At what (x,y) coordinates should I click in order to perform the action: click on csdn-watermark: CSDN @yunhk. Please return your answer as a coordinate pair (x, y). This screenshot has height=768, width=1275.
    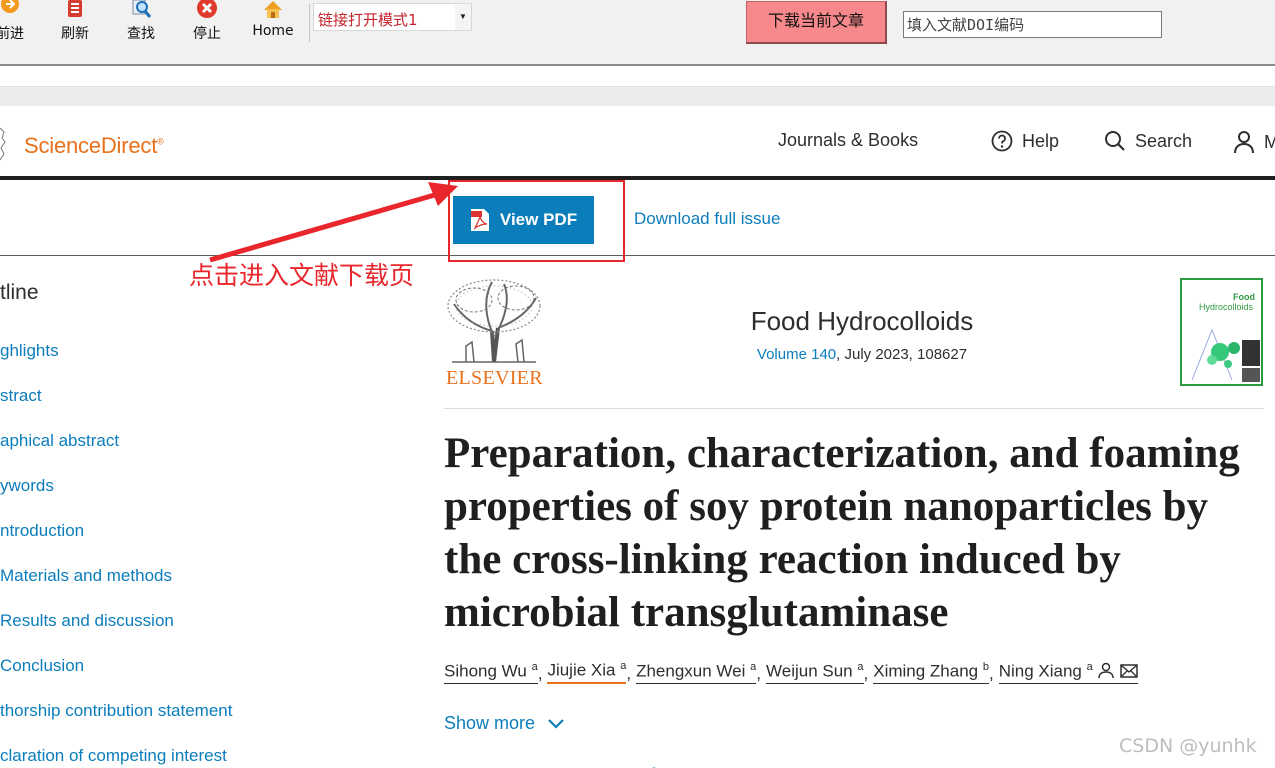
    Looking at the image, I should click on (1188, 746).